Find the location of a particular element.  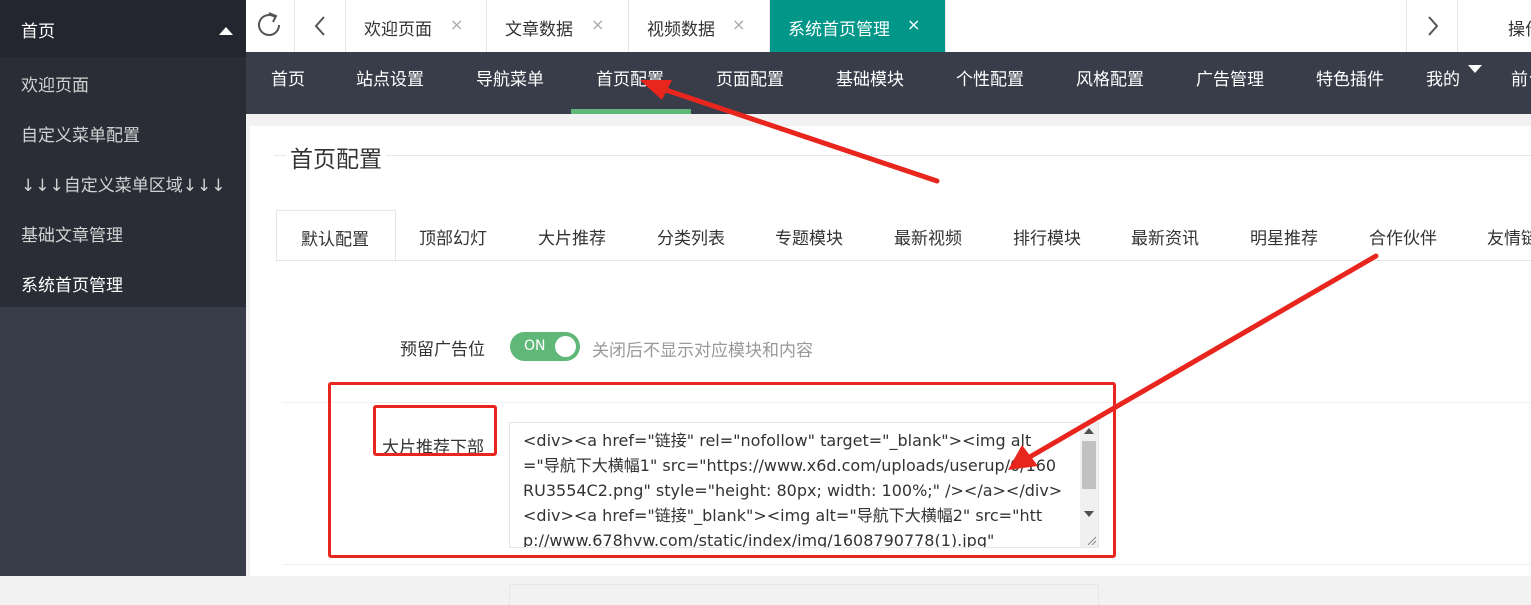

sidebar-item-label: 基础文章管理 is located at coordinates (72, 236).